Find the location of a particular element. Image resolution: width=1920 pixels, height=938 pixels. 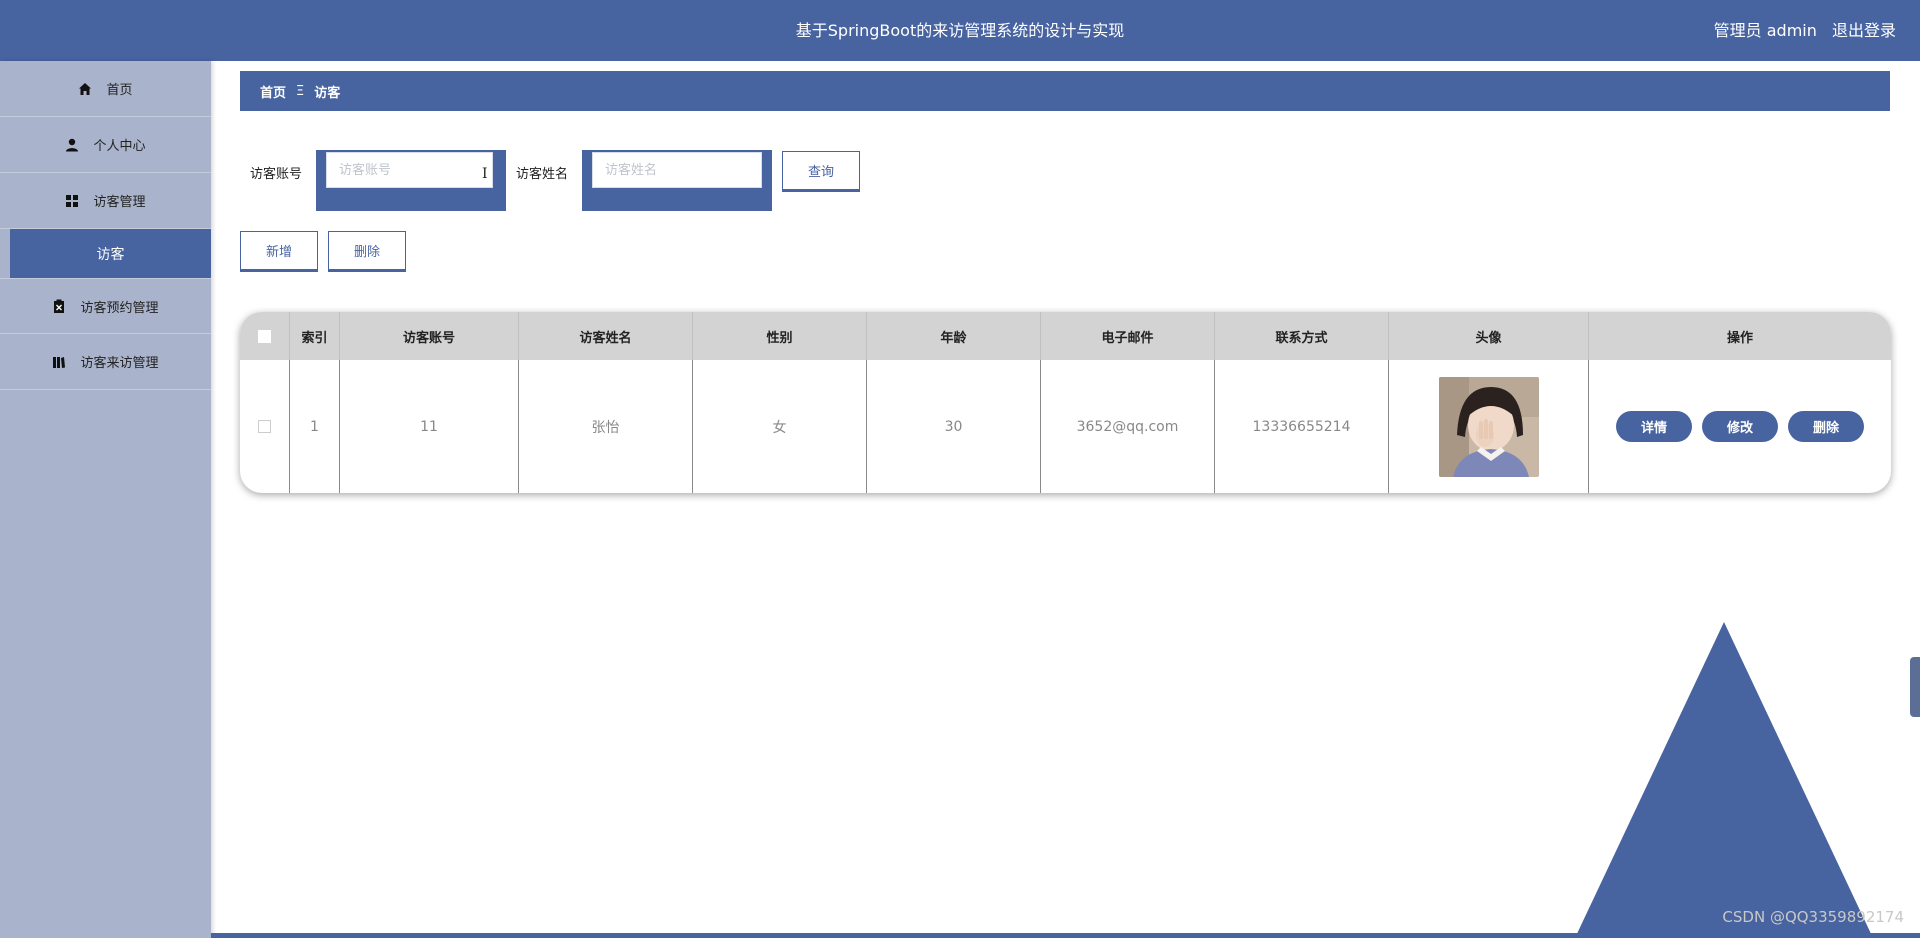

sidebar-item-visitor-management: 访客管理 is located at coordinates (105, 201).